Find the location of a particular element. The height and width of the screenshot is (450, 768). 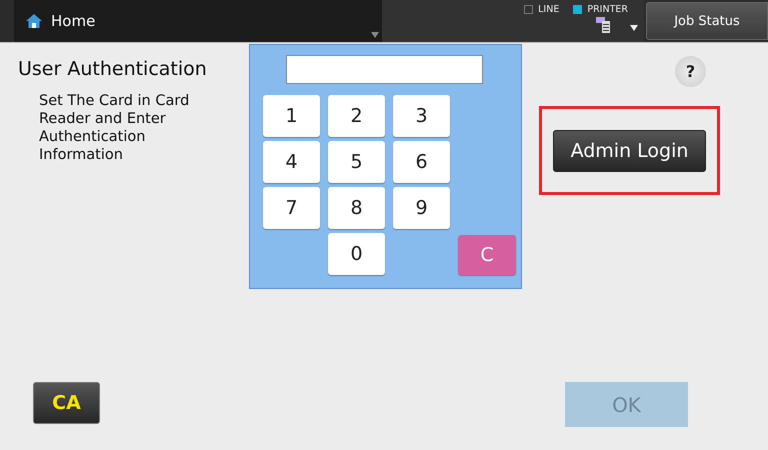

digit-key: 1 is located at coordinates (291, 116).